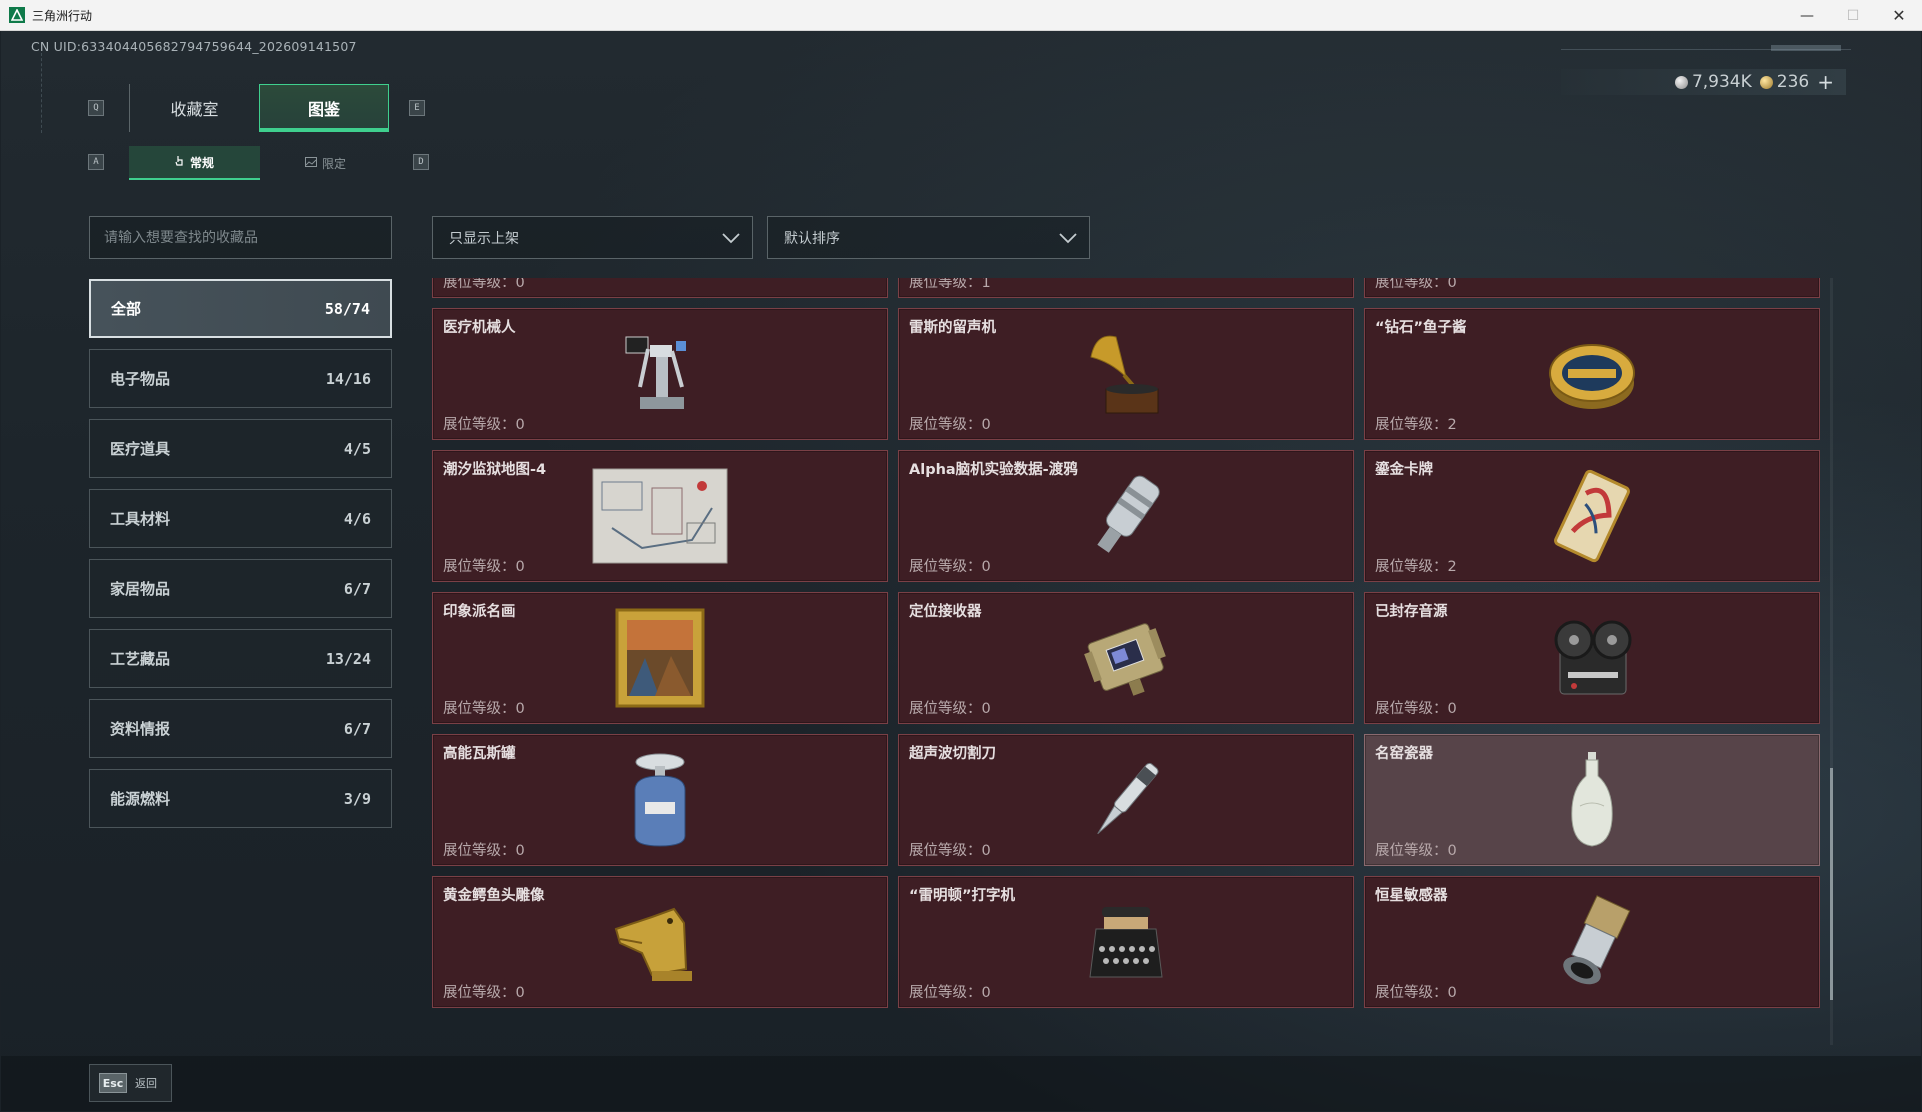 The width and height of the screenshot is (1922, 1112). I want to click on category-count: 4/5, so click(357, 448).